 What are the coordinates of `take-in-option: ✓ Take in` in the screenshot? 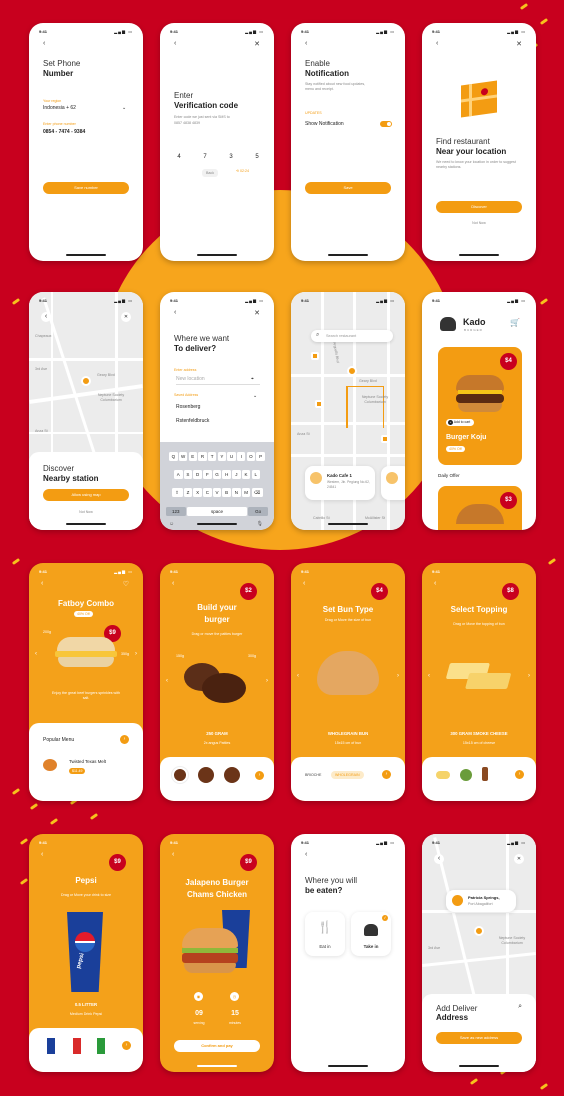 It's located at (371, 934).